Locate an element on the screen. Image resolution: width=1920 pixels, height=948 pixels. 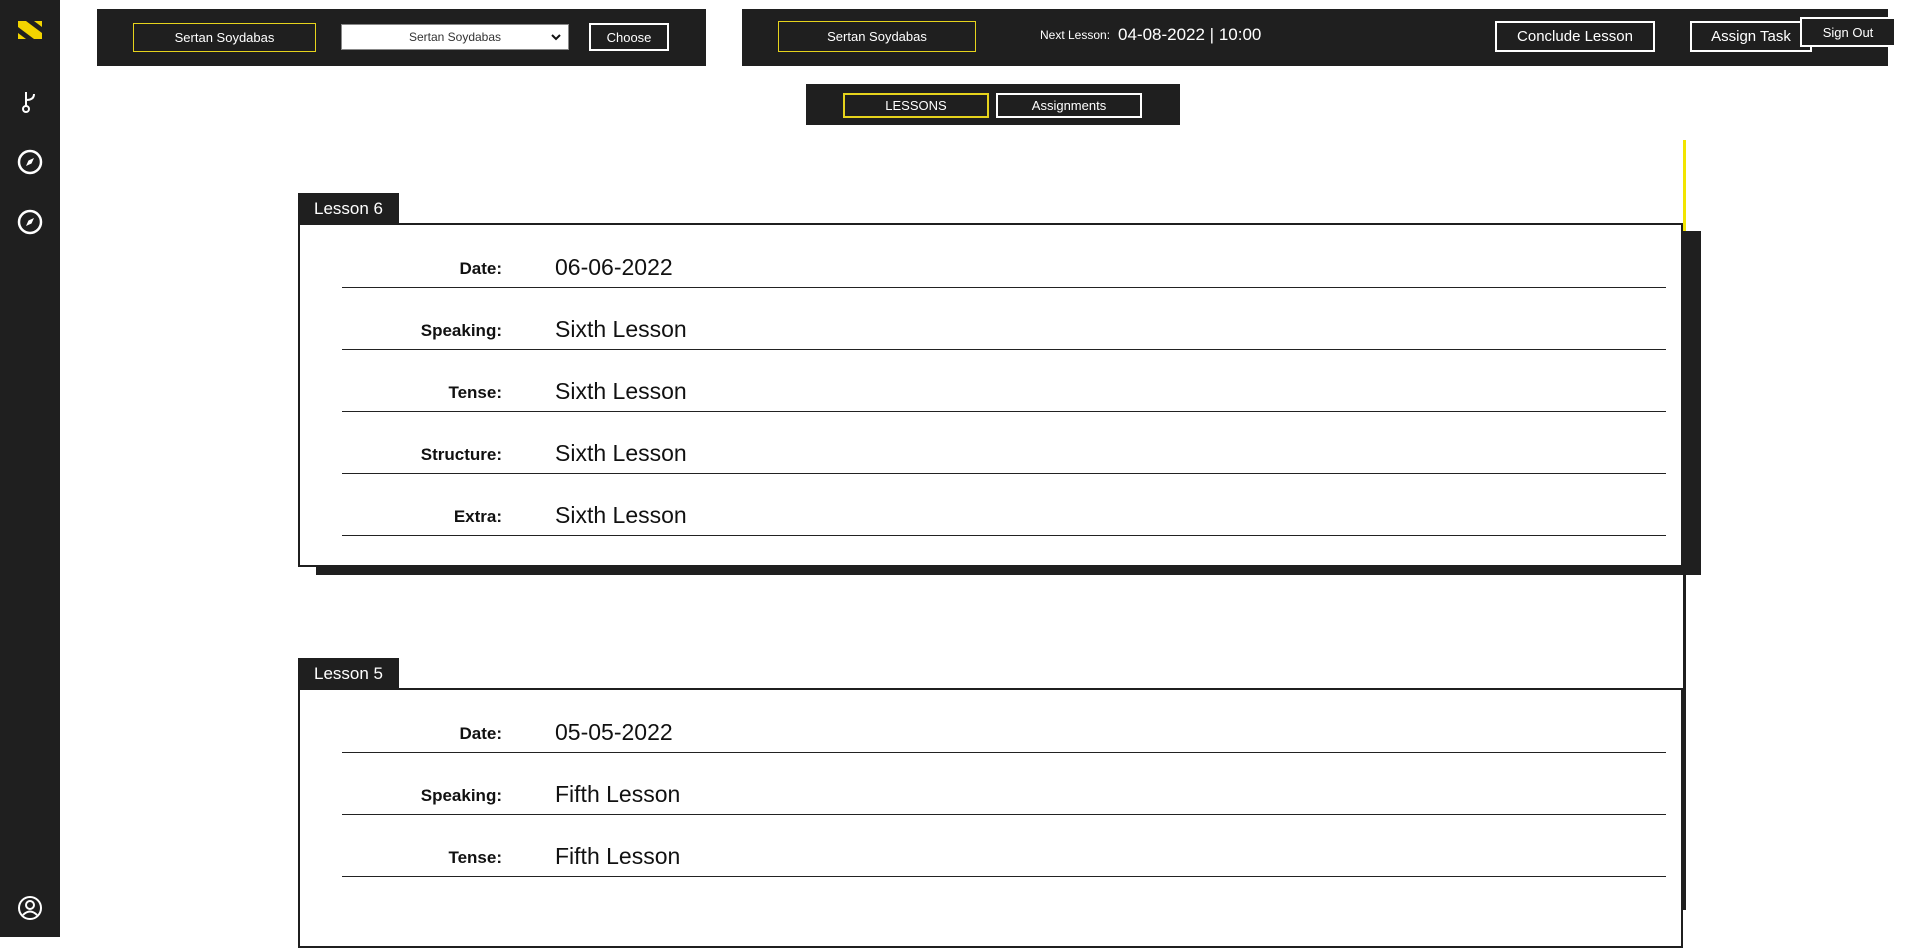
lesson-field-row: Speaking: Sixth Lesson is located at coordinates (1004, 318).